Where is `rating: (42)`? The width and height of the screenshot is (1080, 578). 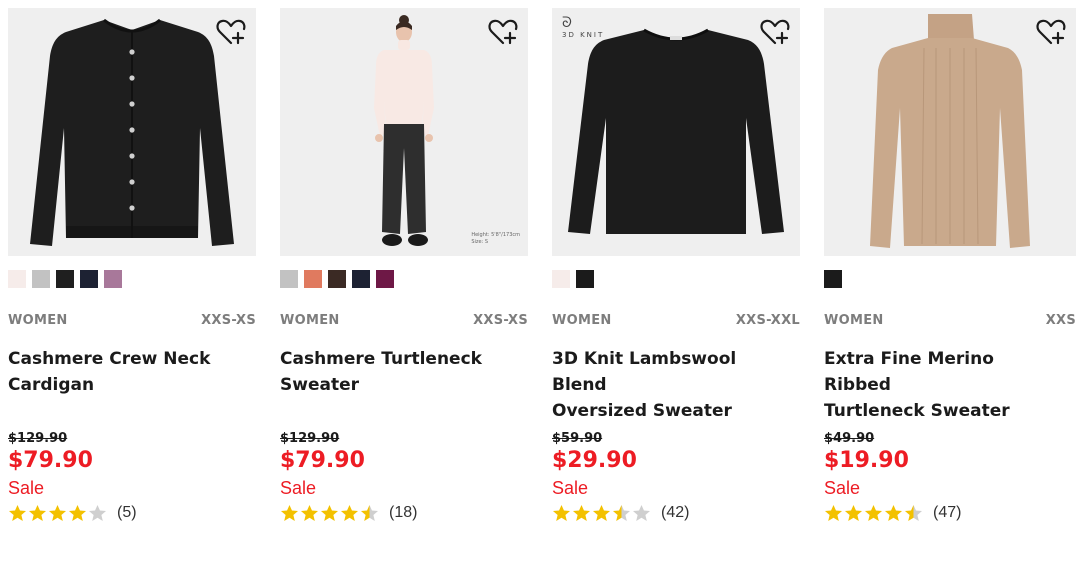
rating: (42) is located at coordinates (676, 513).